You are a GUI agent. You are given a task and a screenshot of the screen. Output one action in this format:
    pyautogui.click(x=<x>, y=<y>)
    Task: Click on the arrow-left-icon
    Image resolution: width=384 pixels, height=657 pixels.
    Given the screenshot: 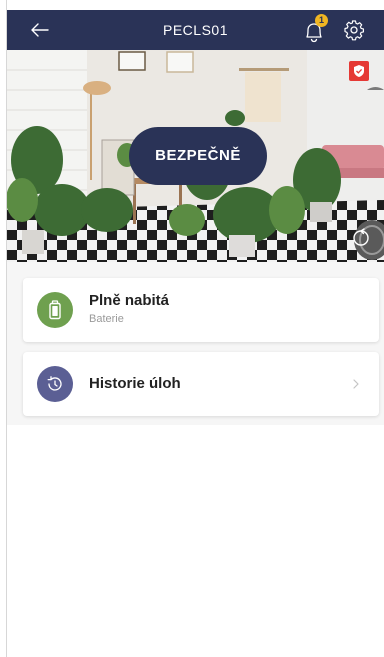 What is the action you would take?
    pyautogui.click(x=40, y=30)
    